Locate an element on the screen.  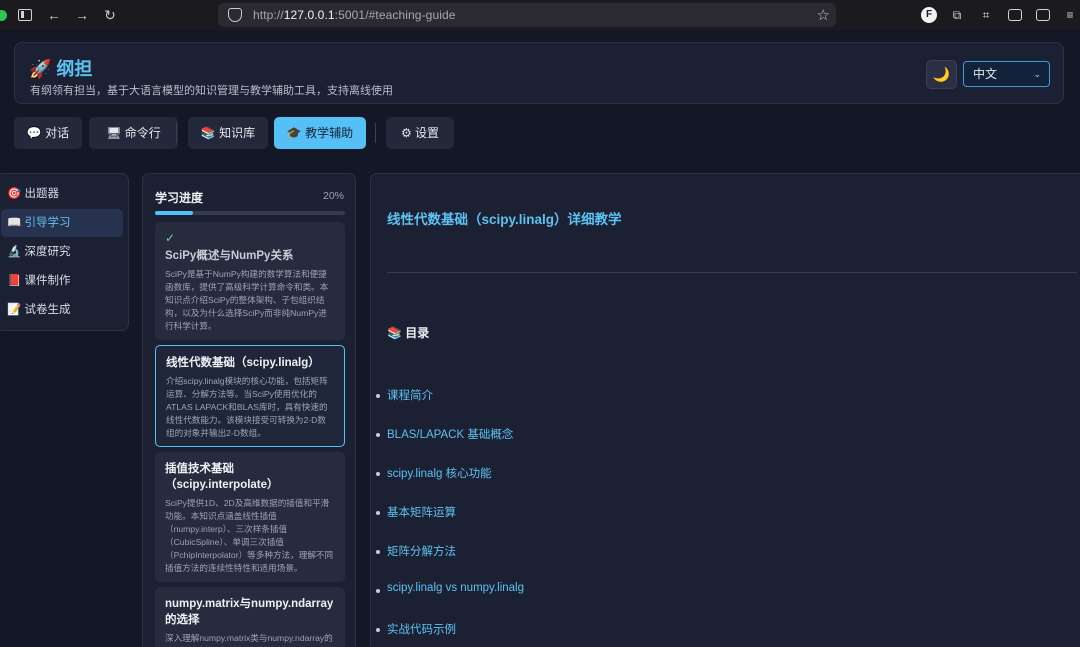
sidebar-item-deep-research: 🔬 深度研究 is located at coordinates (62, 252).